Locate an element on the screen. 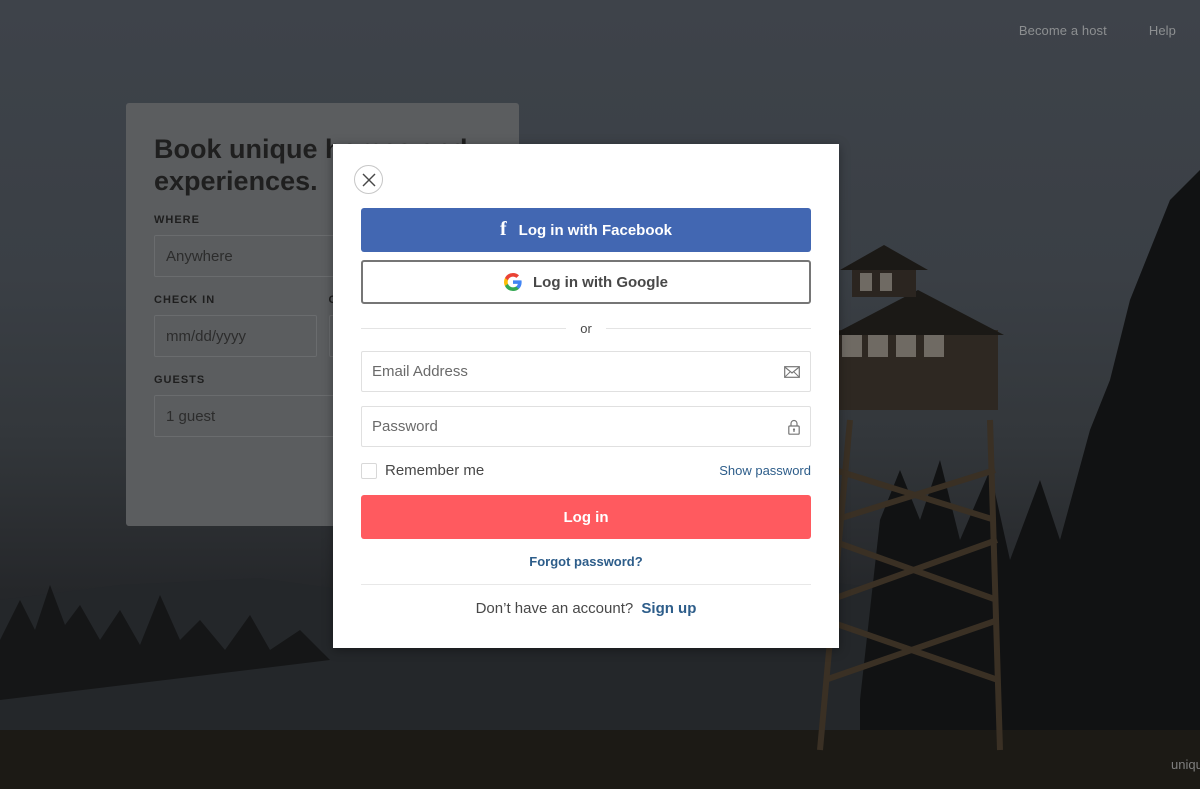 The image size is (1200, 789). envelope-icon is located at coordinates (792, 371).